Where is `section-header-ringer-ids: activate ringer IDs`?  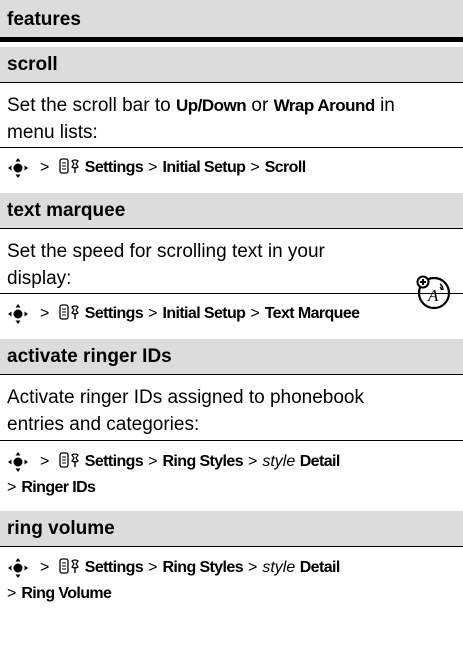
section-header-ringer-ids: activate ringer IDs is located at coordinates (231, 356).